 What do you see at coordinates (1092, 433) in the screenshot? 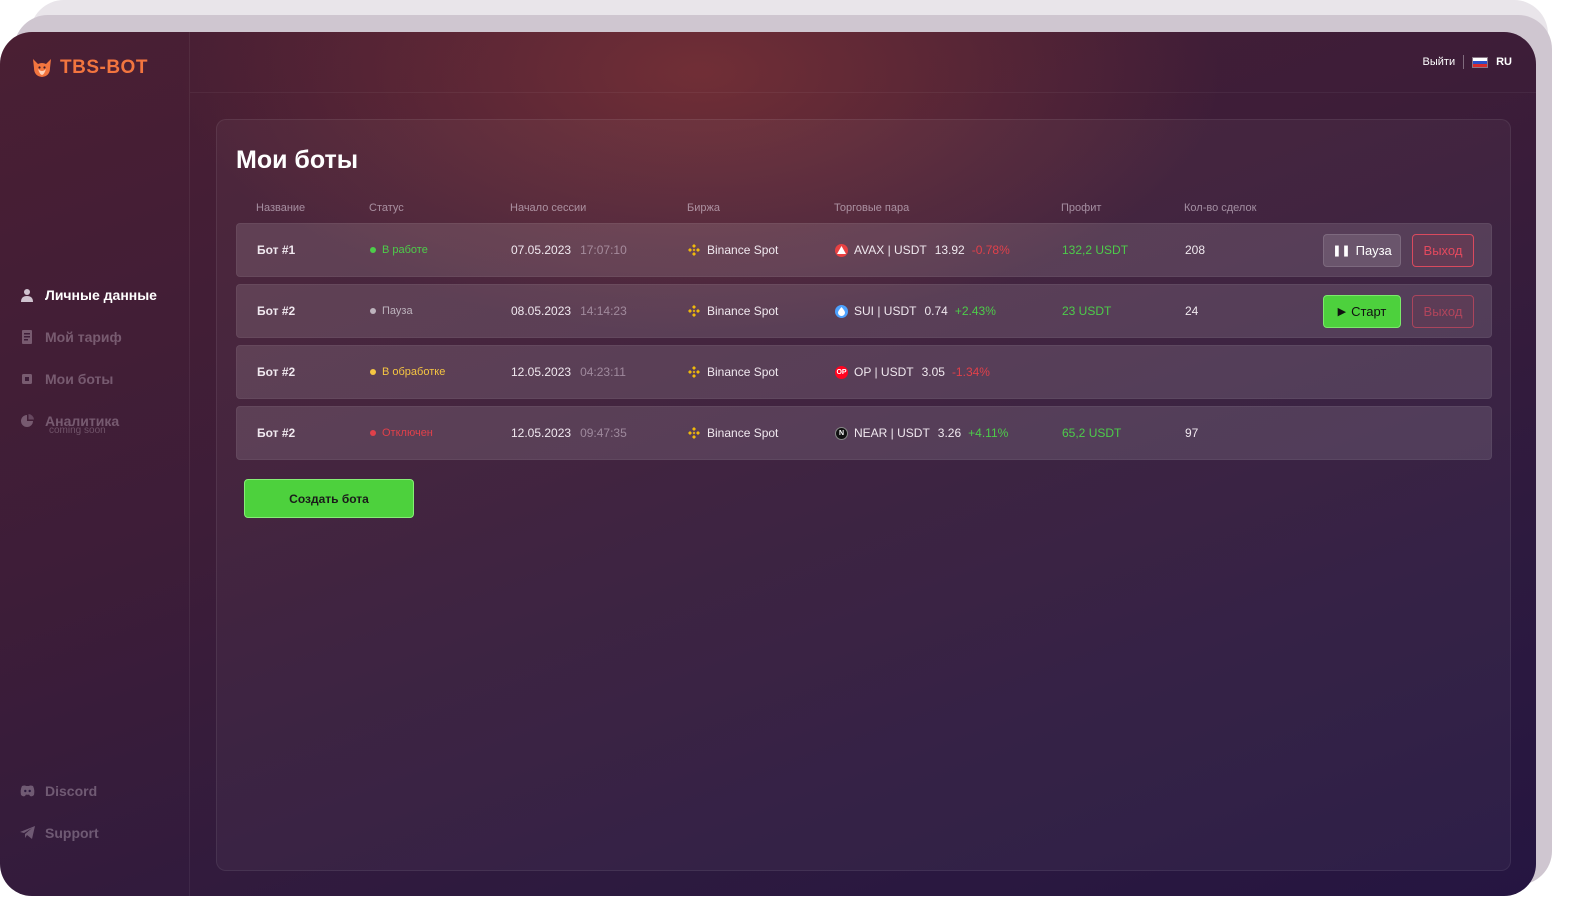
I see `profit: 65,2 USDT` at bounding box center [1092, 433].